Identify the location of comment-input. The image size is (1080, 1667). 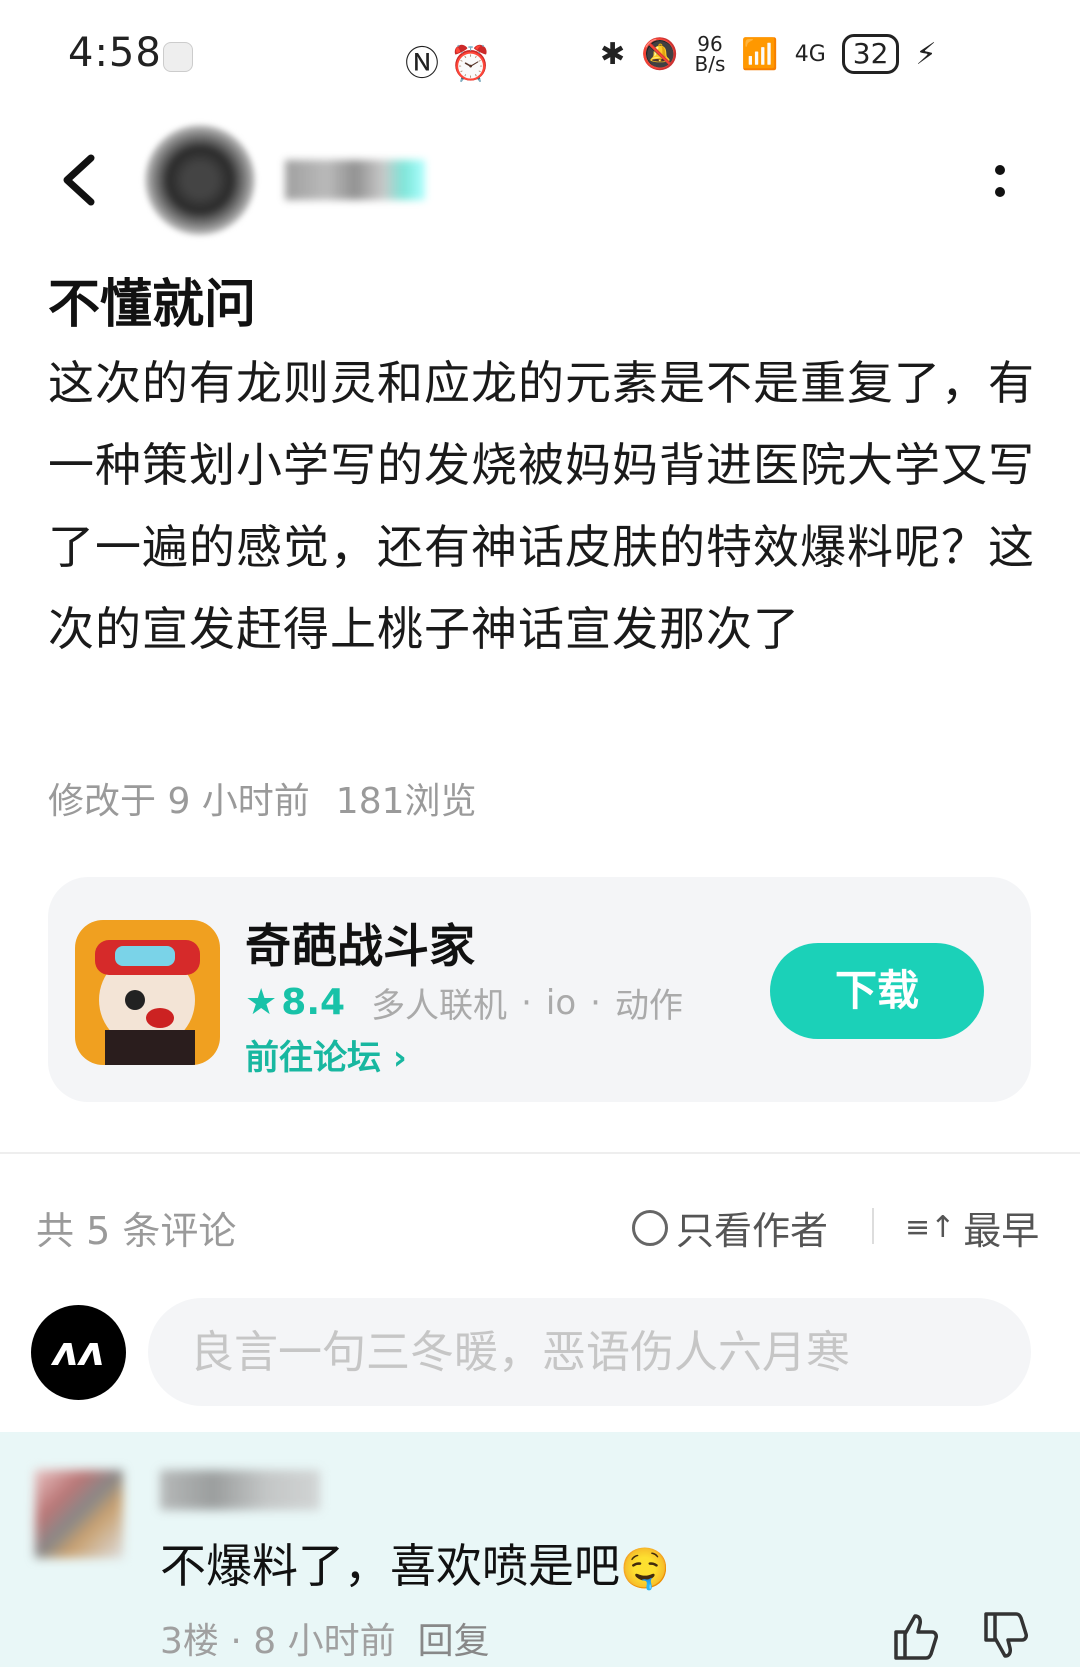
(589, 1352).